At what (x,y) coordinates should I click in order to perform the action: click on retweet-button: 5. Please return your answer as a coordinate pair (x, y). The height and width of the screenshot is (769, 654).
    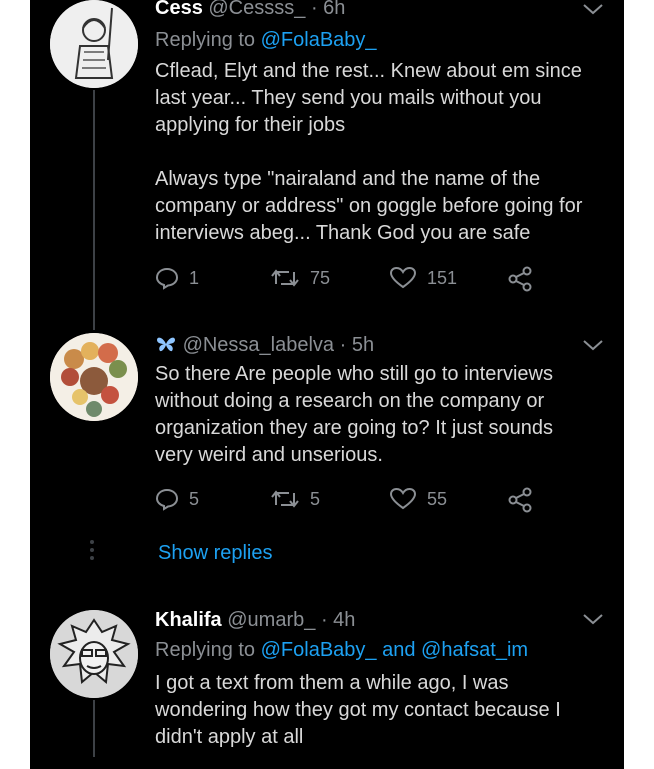
    Looking at the image, I should click on (295, 499).